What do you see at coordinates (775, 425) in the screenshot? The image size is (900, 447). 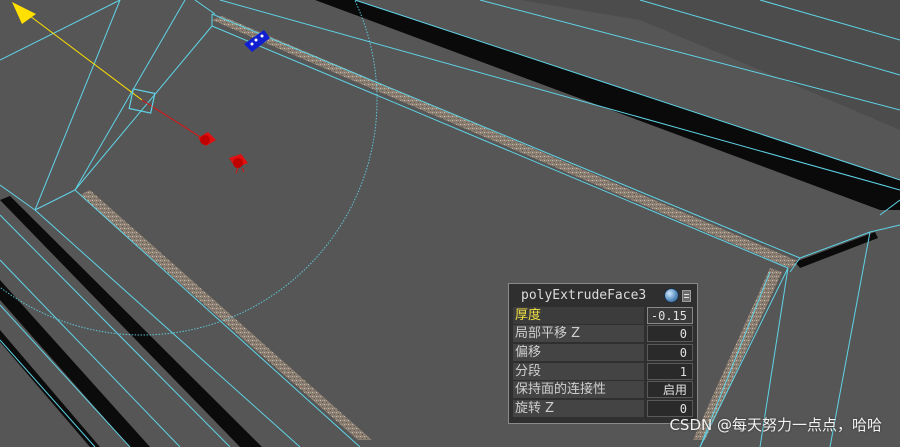 I see `watermark-text: CSDN @每天努力一点点，哈哈` at bounding box center [775, 425].